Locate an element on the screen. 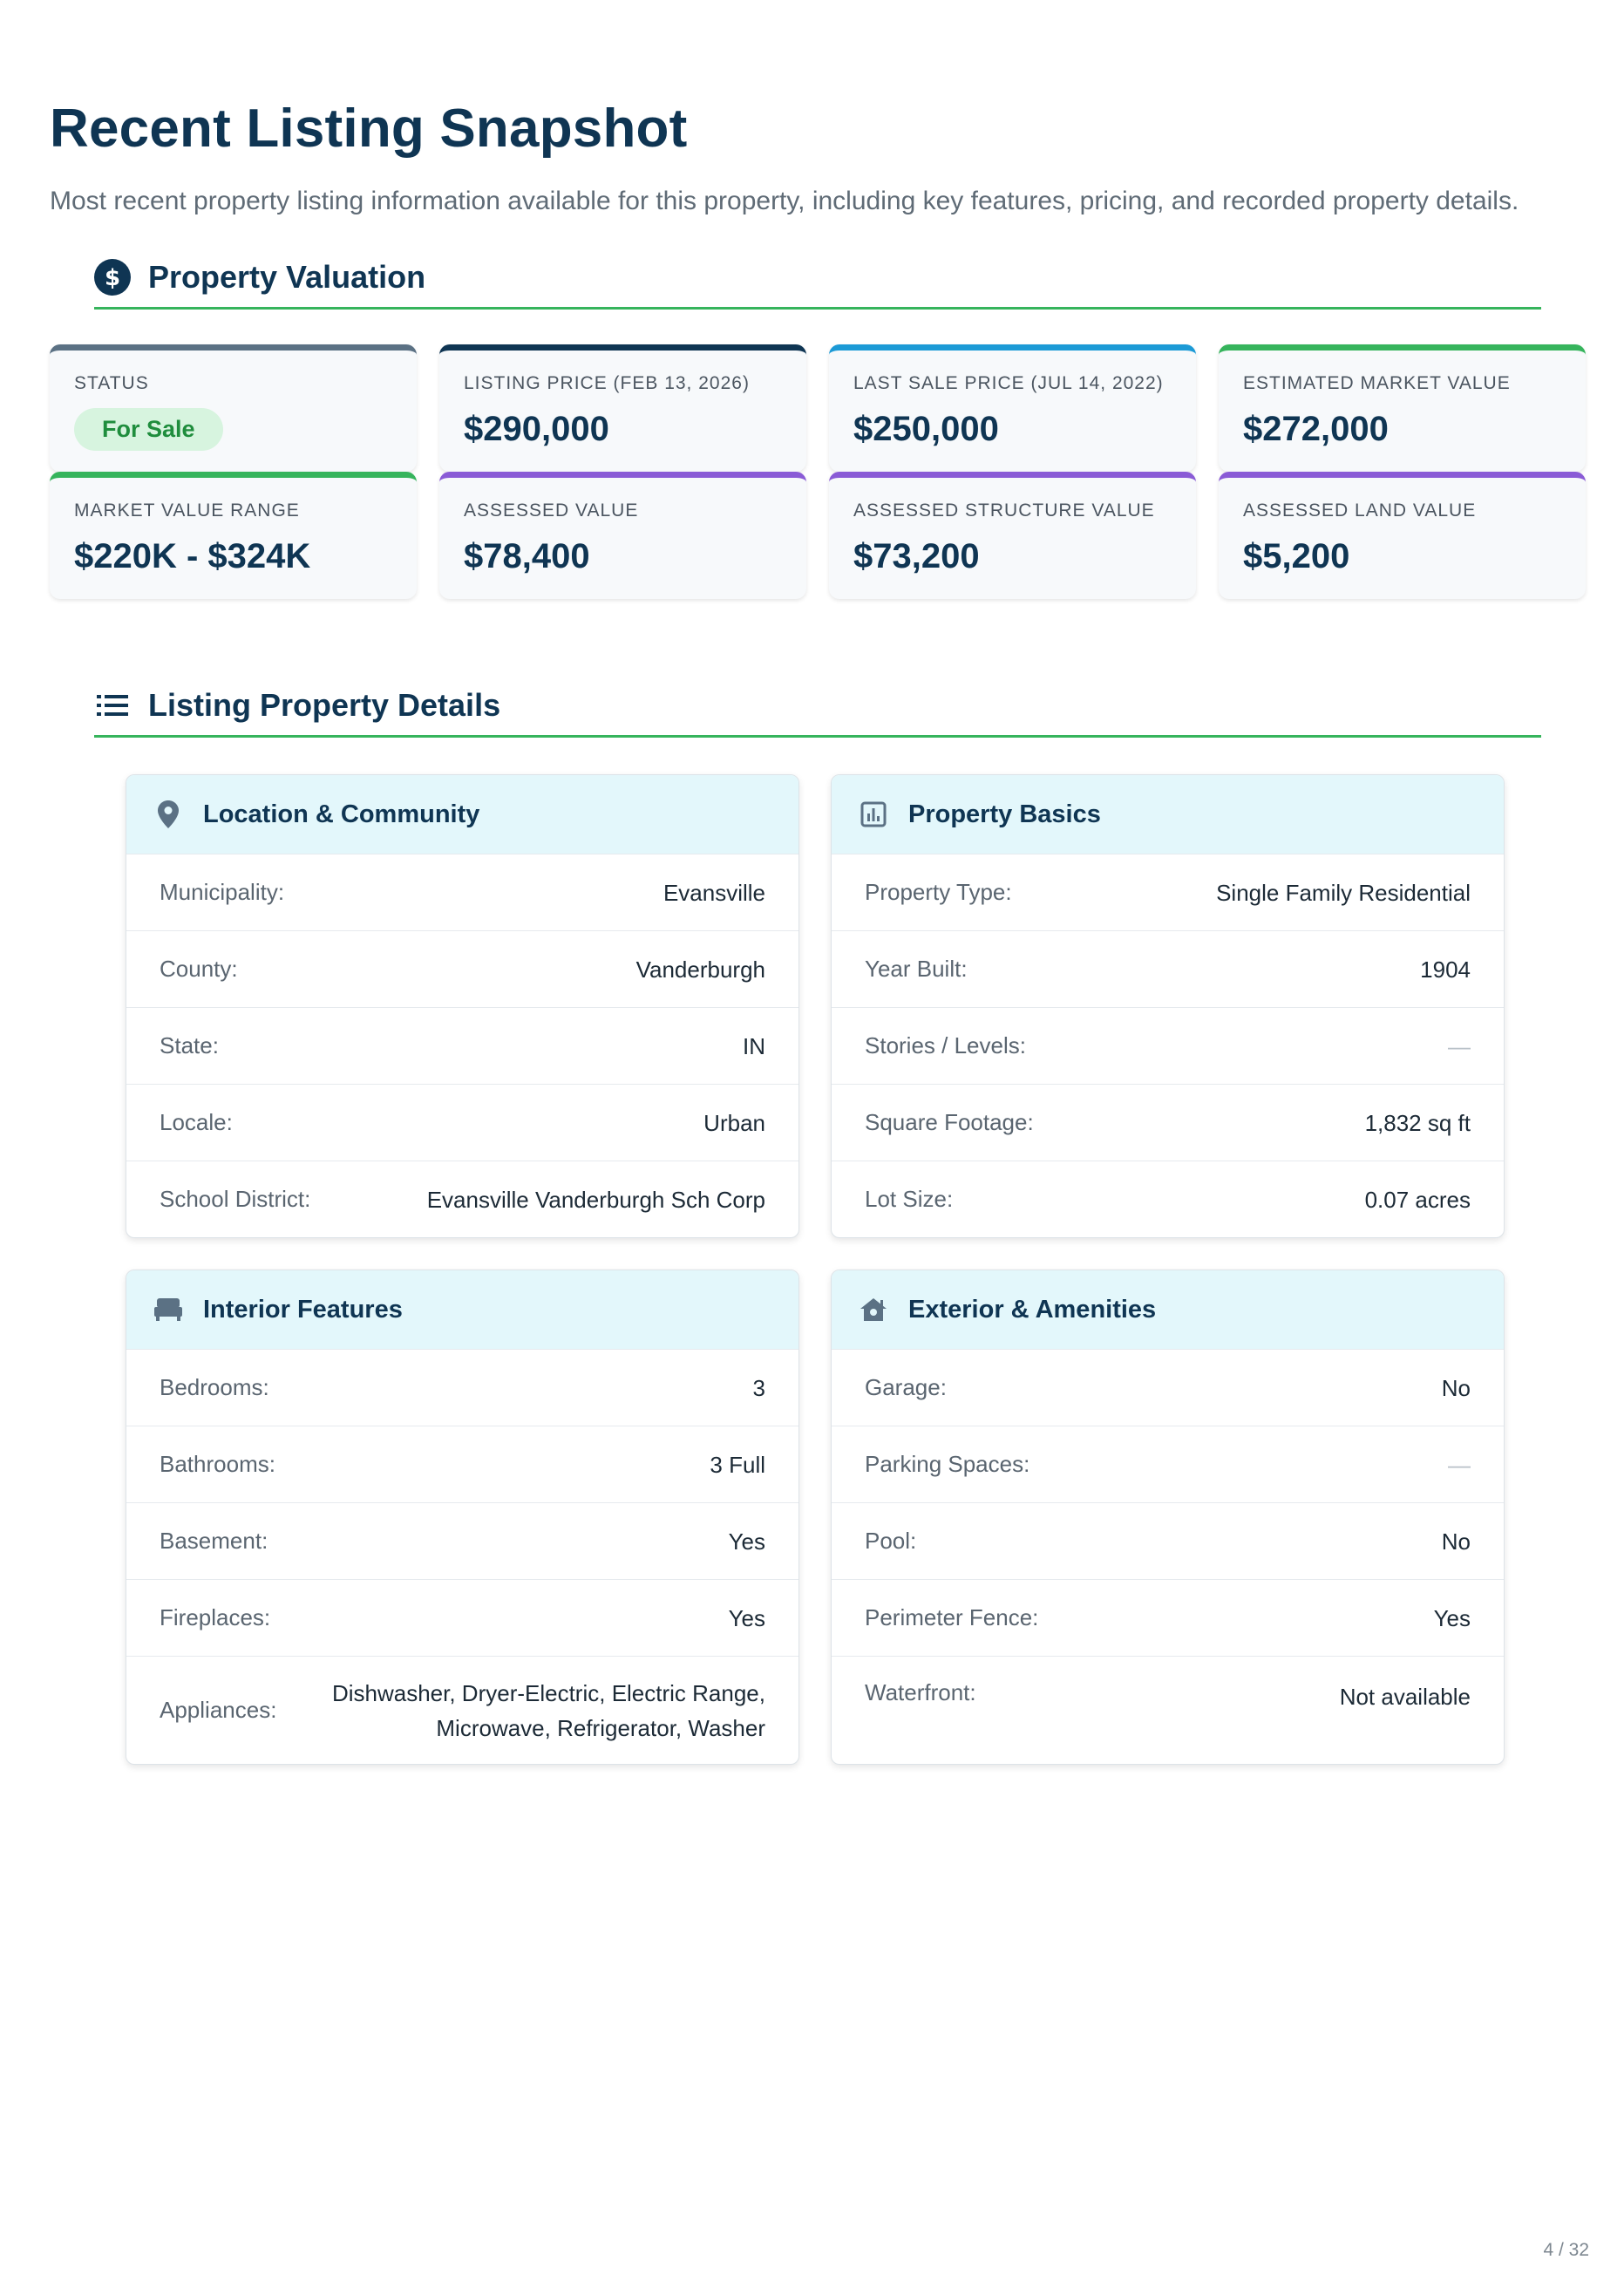 The height and width of the screenshot is (2294, 1624). assessed-value-value: $78,400 is located at coordinates (527, 556).